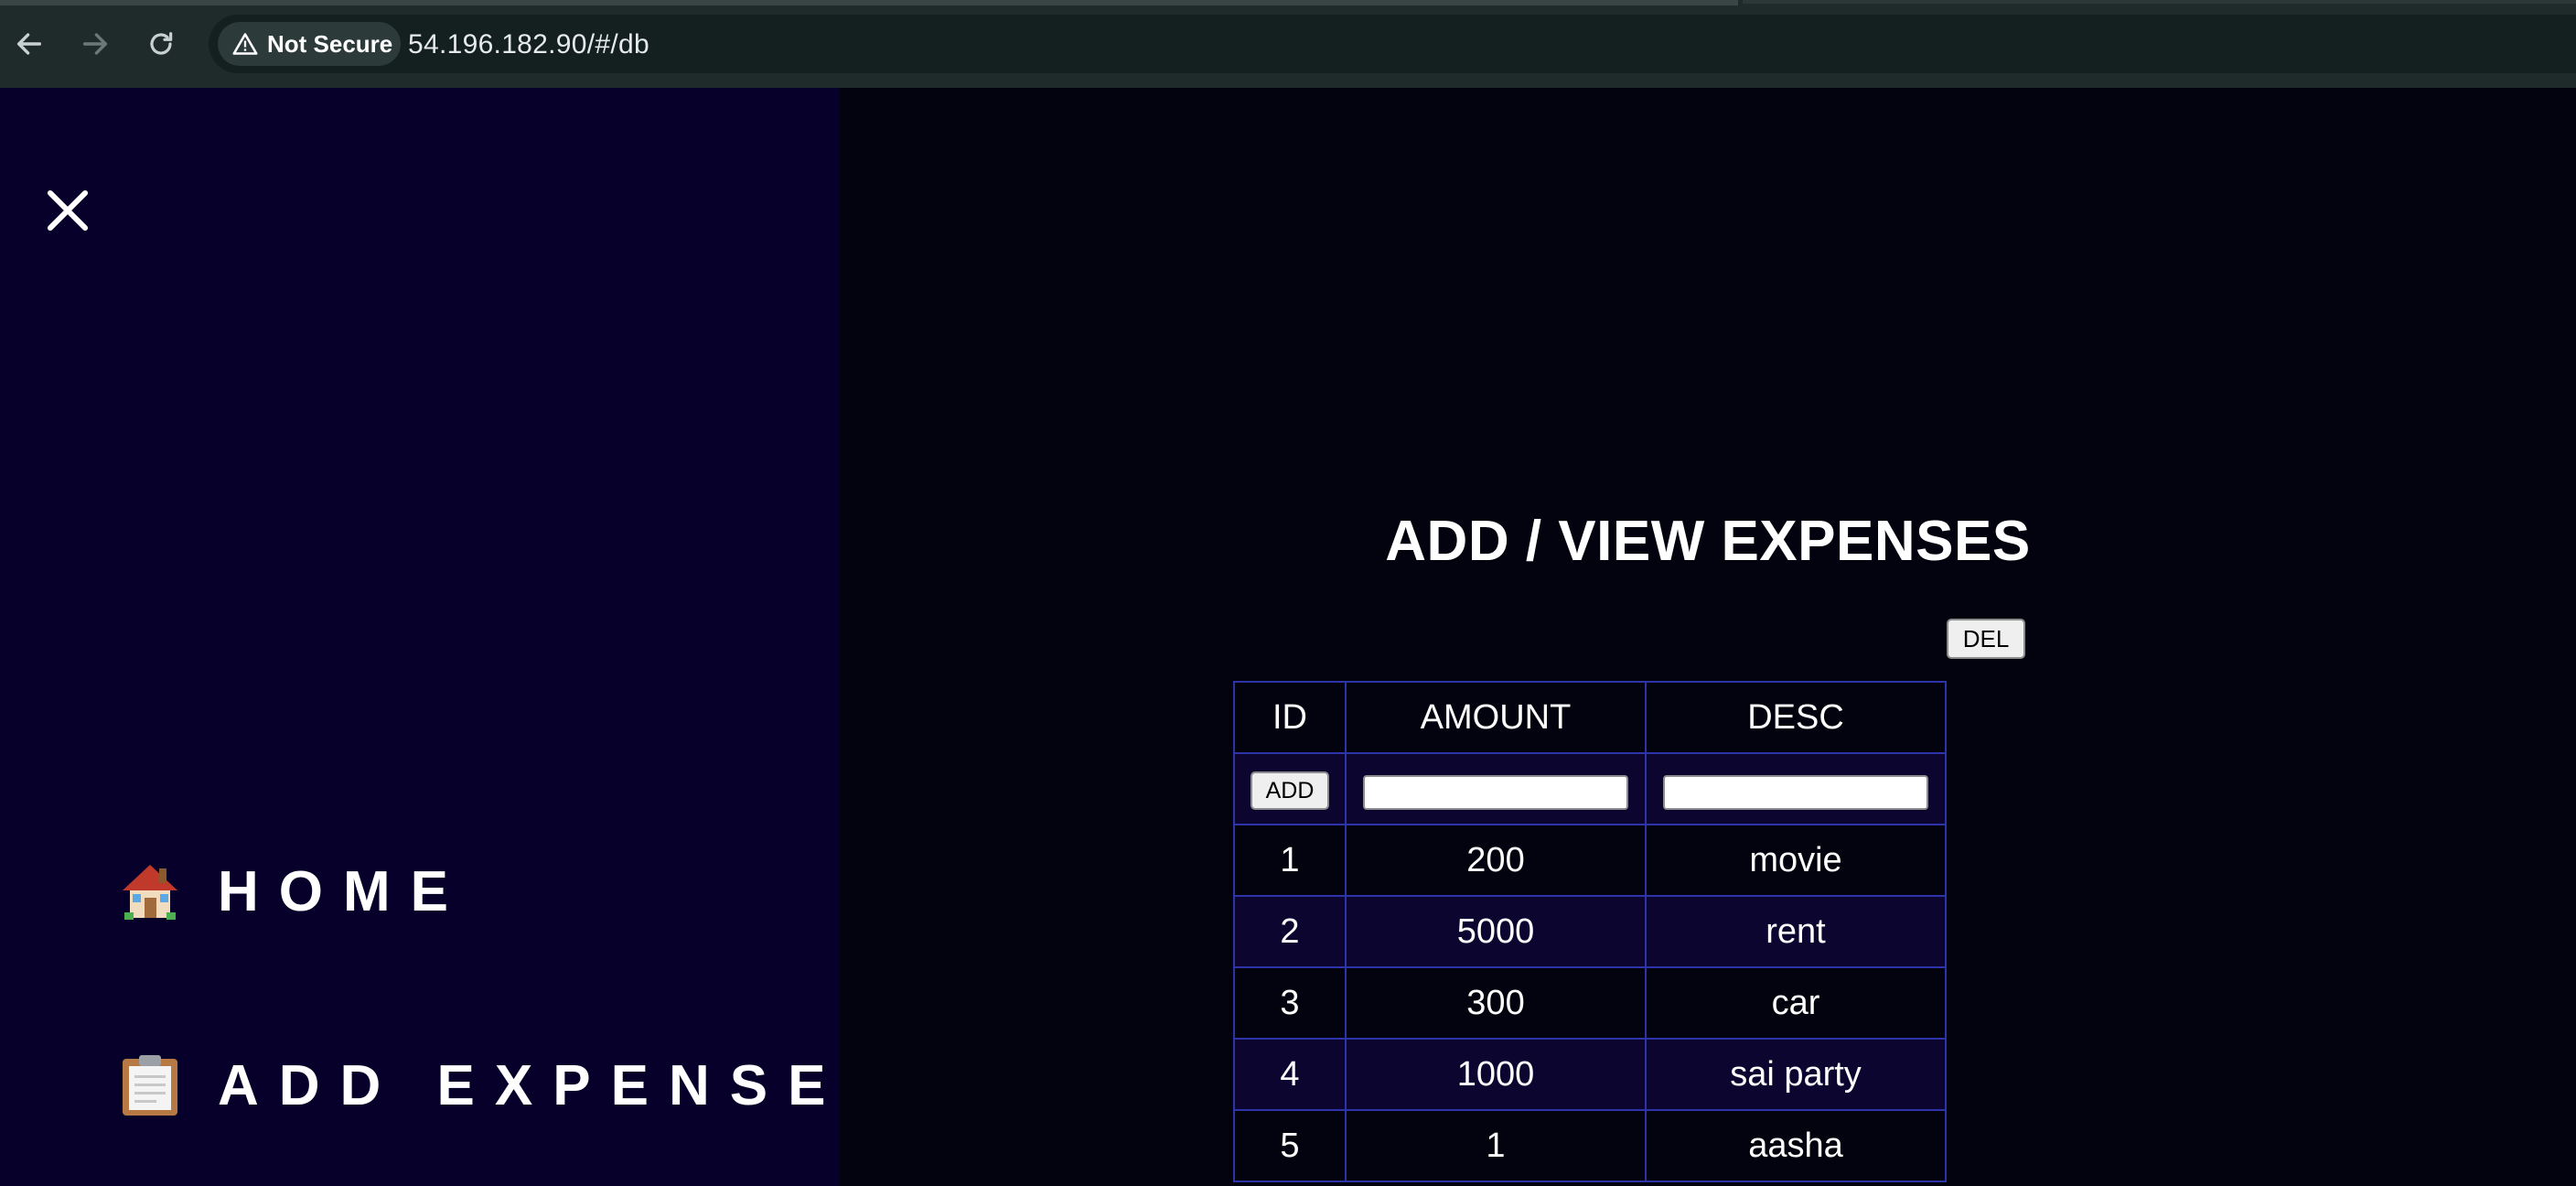 This screenshot has width=2576, height=1186. I want to click on tab-strip, so click(869, 2).